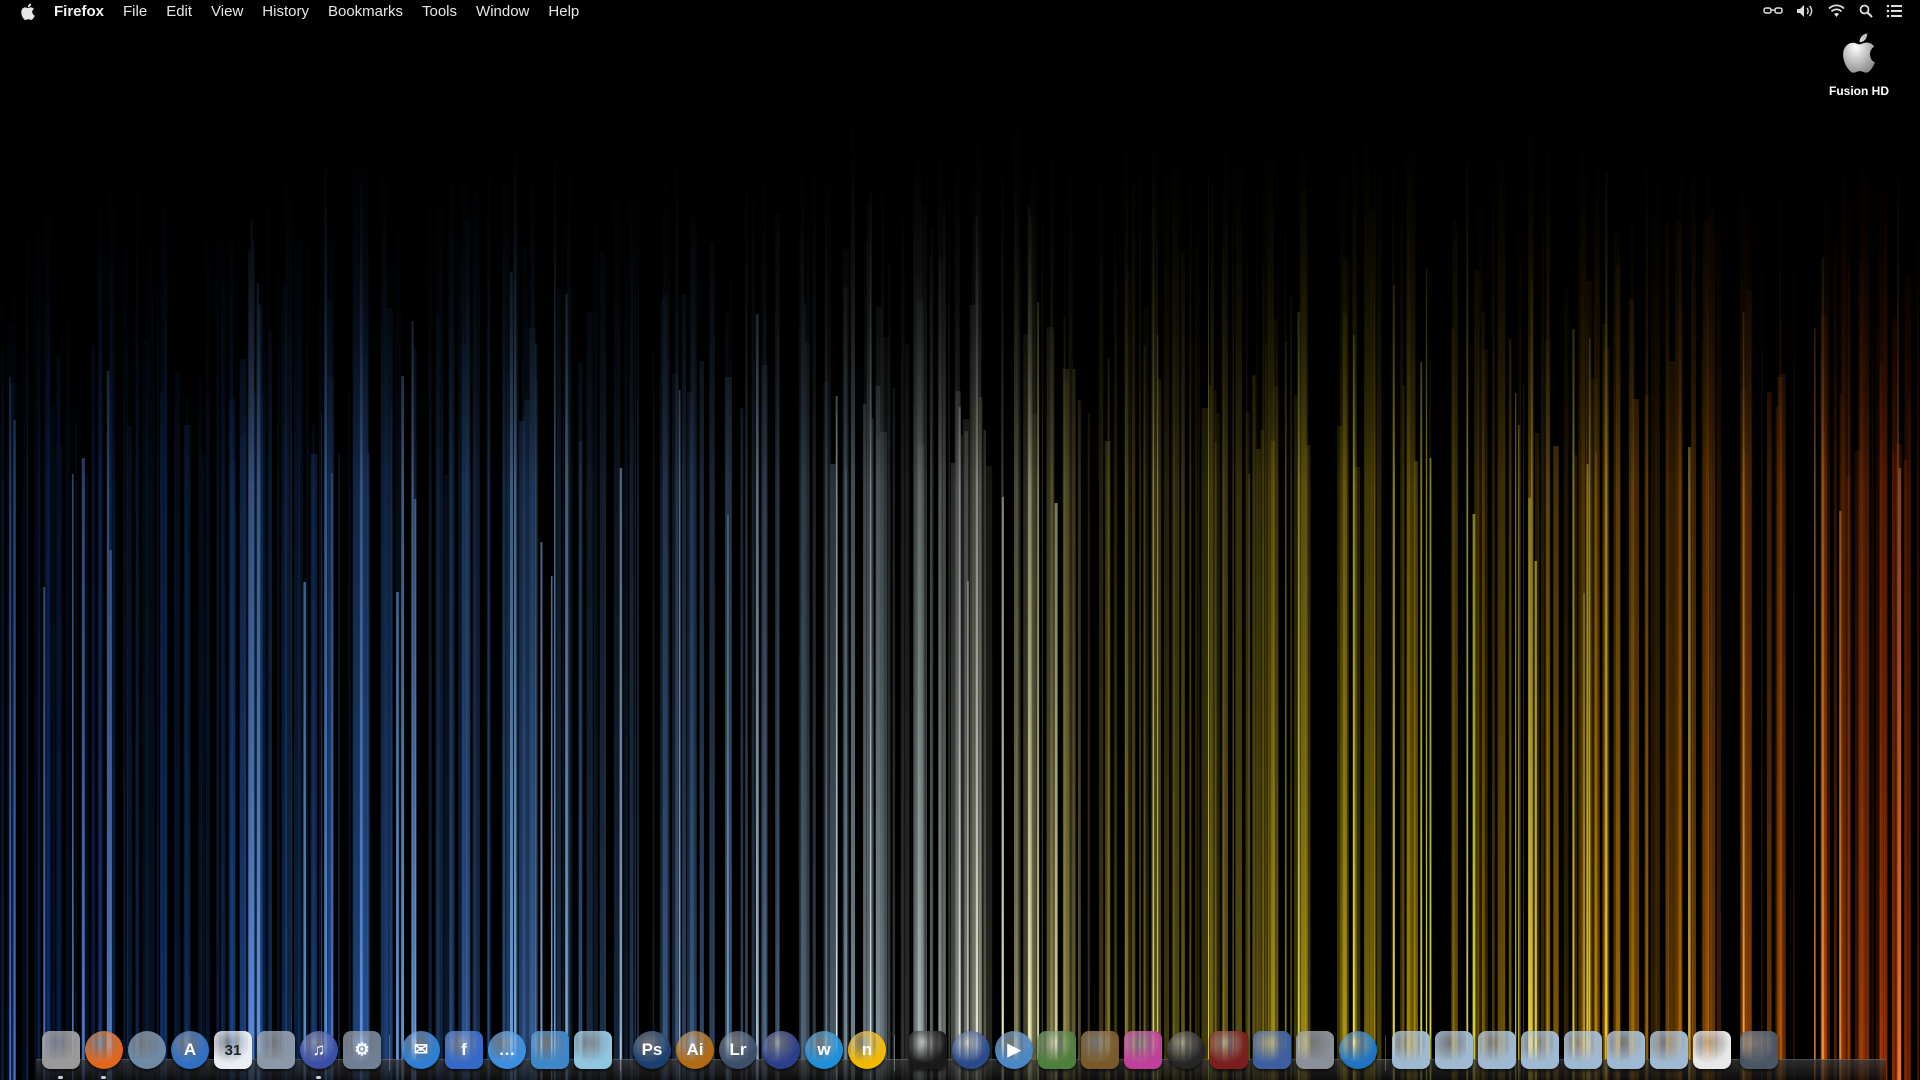  What do you see at coordinates (1859, 91) in the screenshot?
I see `desktop-drive-label: Fusion HD` at bounding box center [1859, 91].